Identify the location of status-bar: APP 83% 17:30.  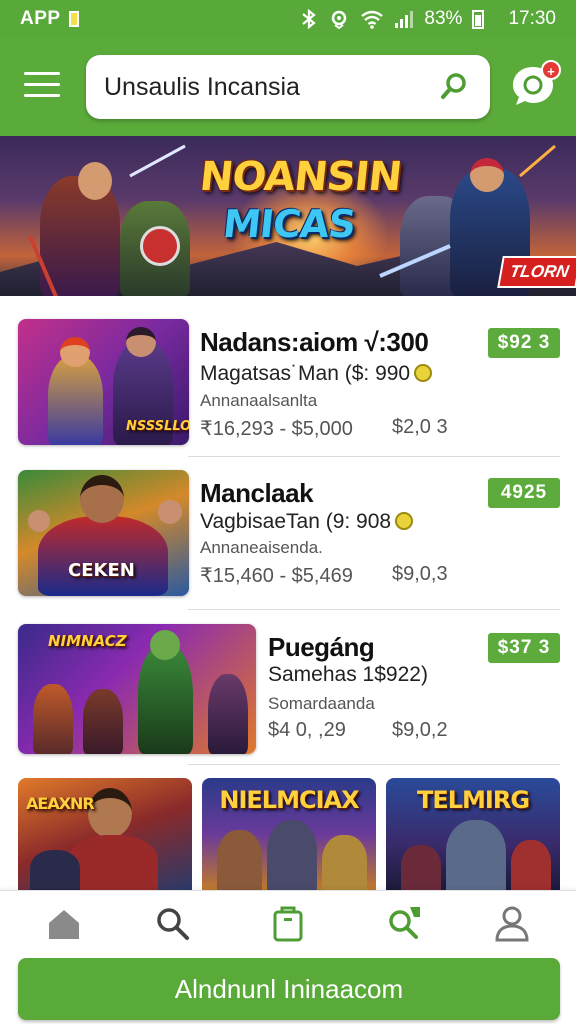
(288, 19).